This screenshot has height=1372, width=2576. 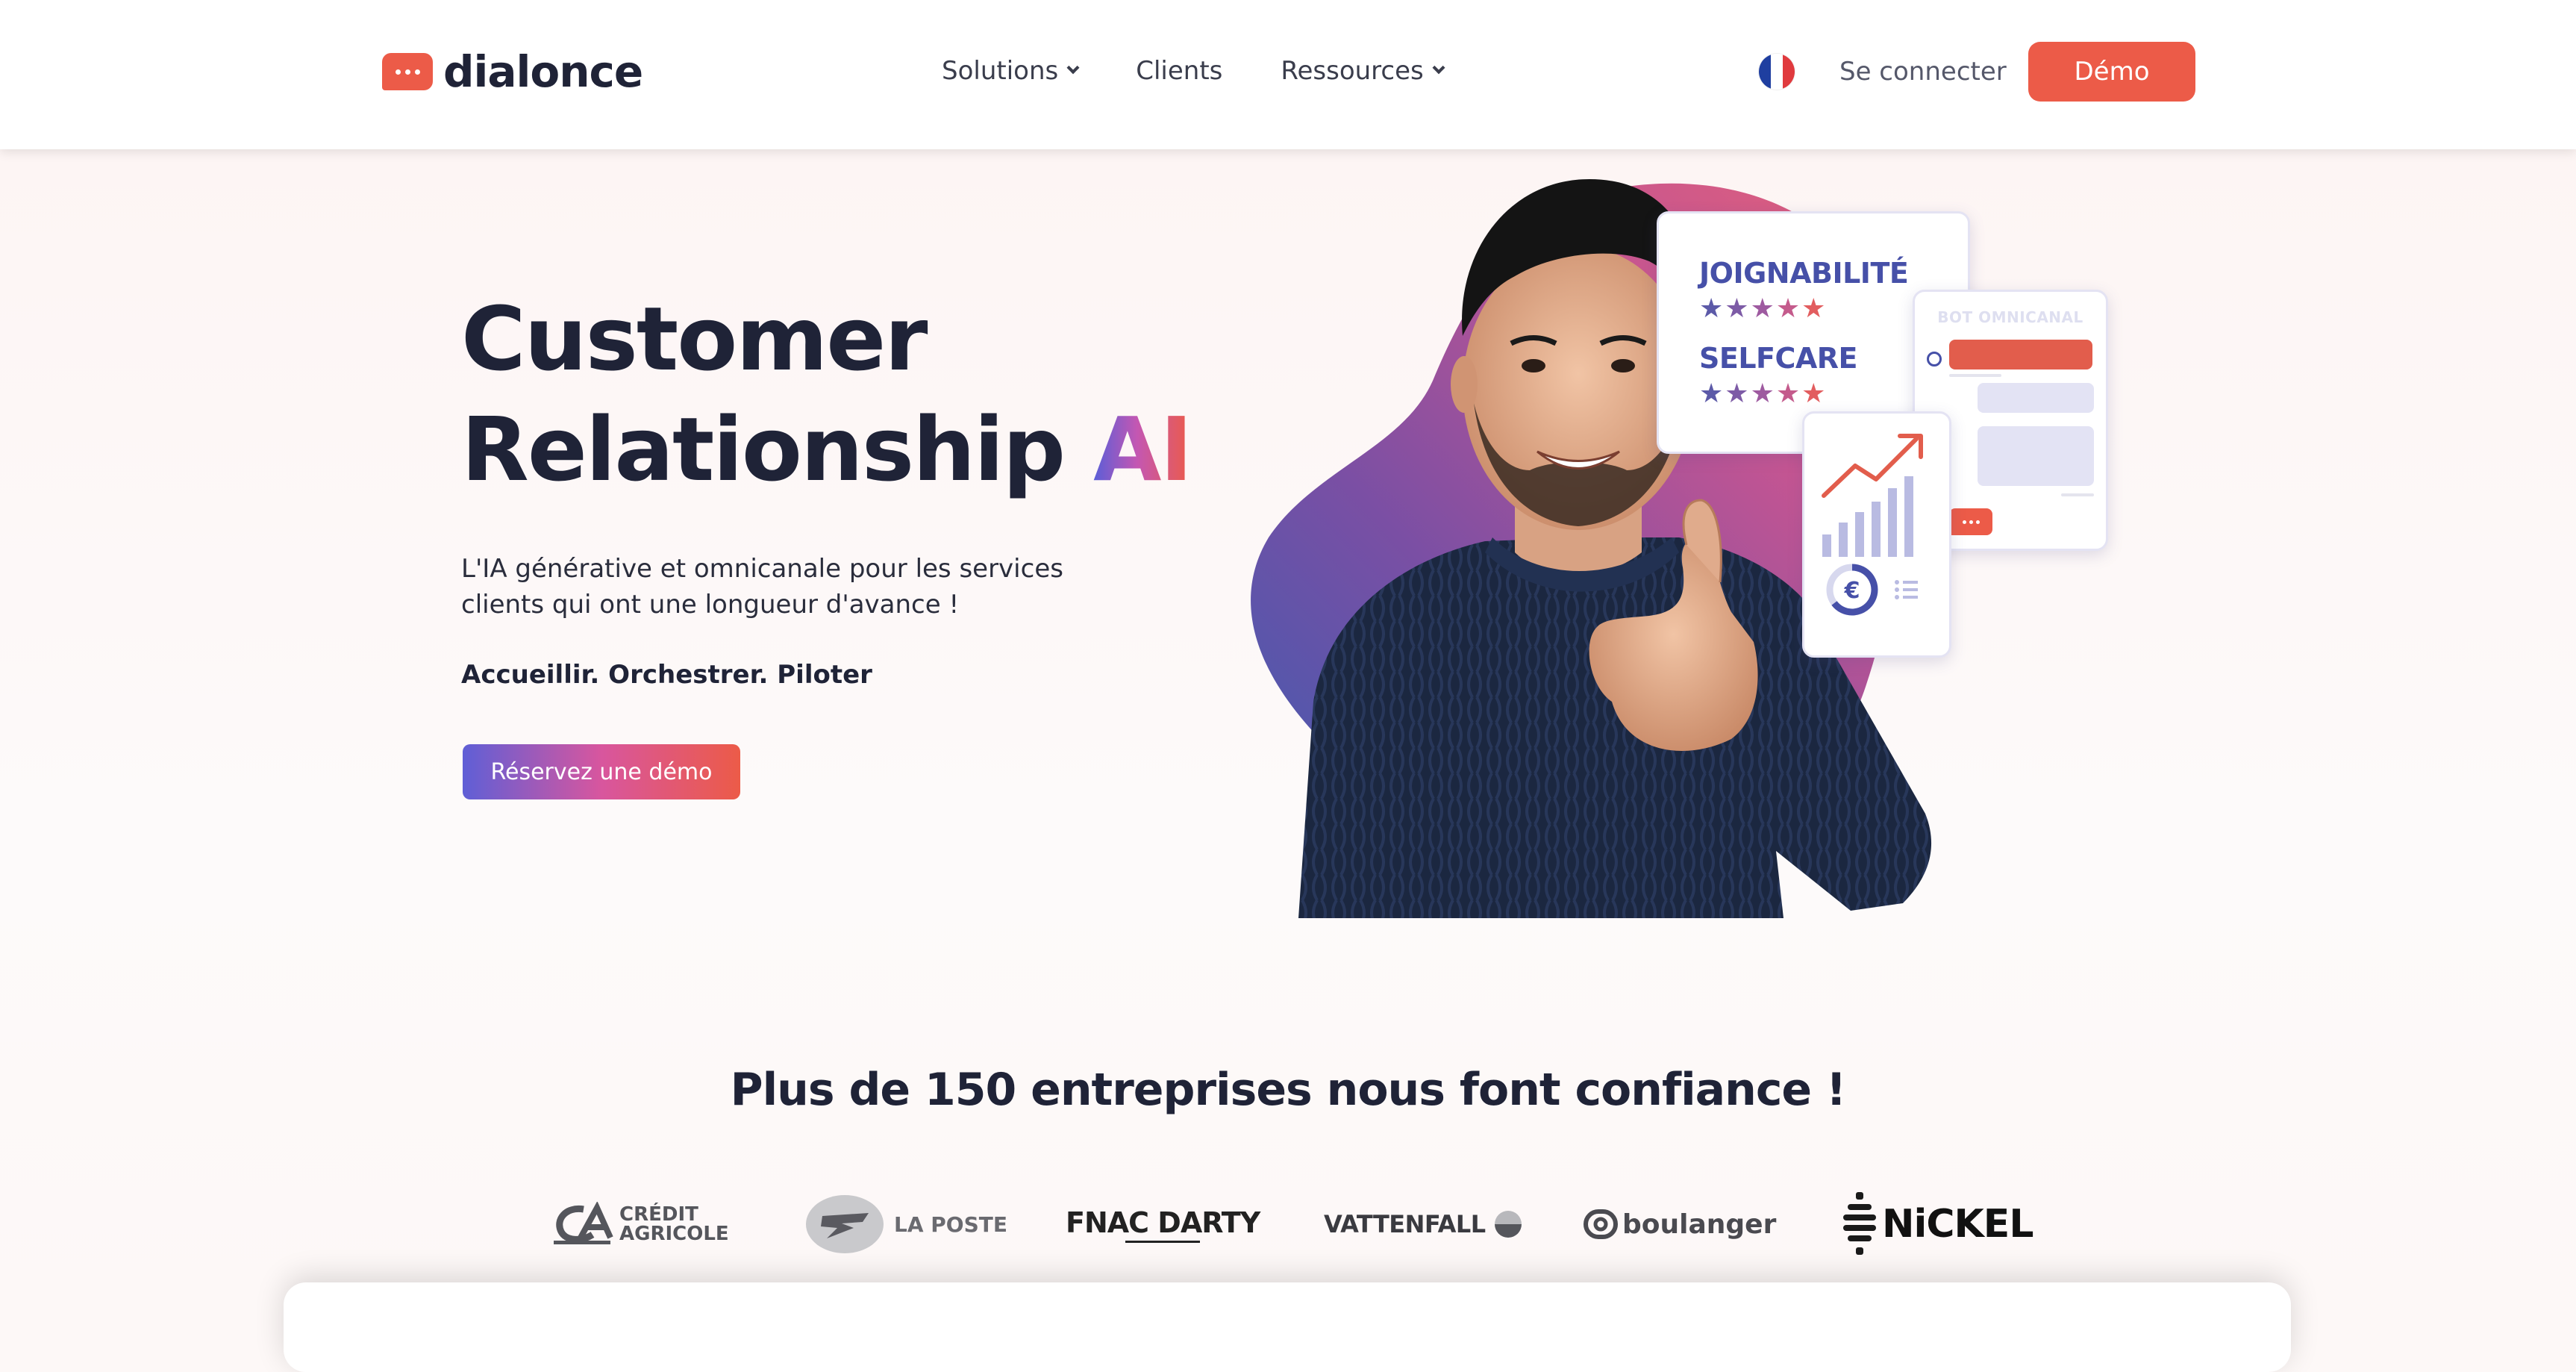 What do you see at coordinates (1957, 1224) in the screenshot?
I see `logo-text: NiCKEL` at bounding box center [1957, 1224].